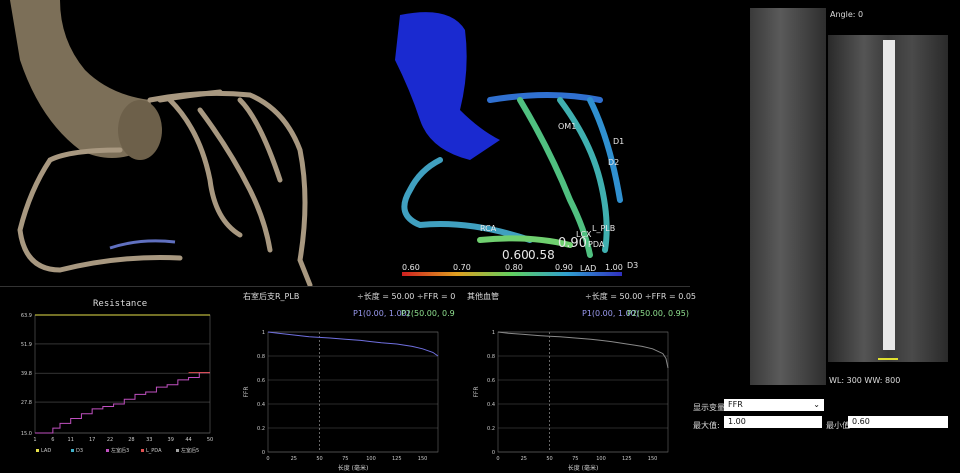 The height and width of the screenshot is (473, 960). What do you see at coordinates (110, 440) in the screenshot?
I see `x-tick-label: 22` at bounding box center [110, 440].